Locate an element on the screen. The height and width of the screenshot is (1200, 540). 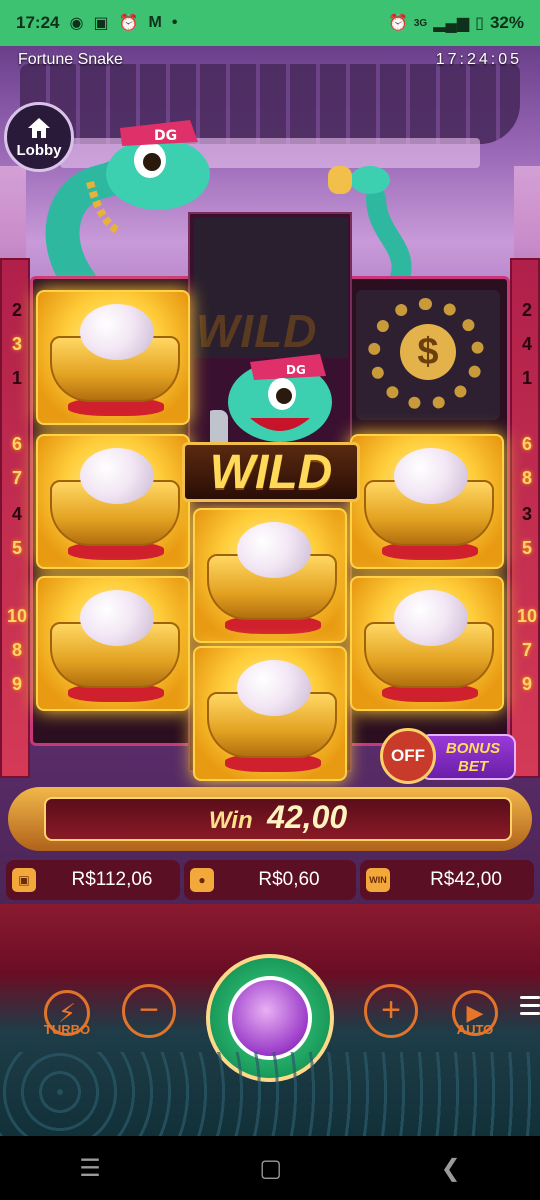
win-display: Win 42,00 is located at coordinates (278, 819).